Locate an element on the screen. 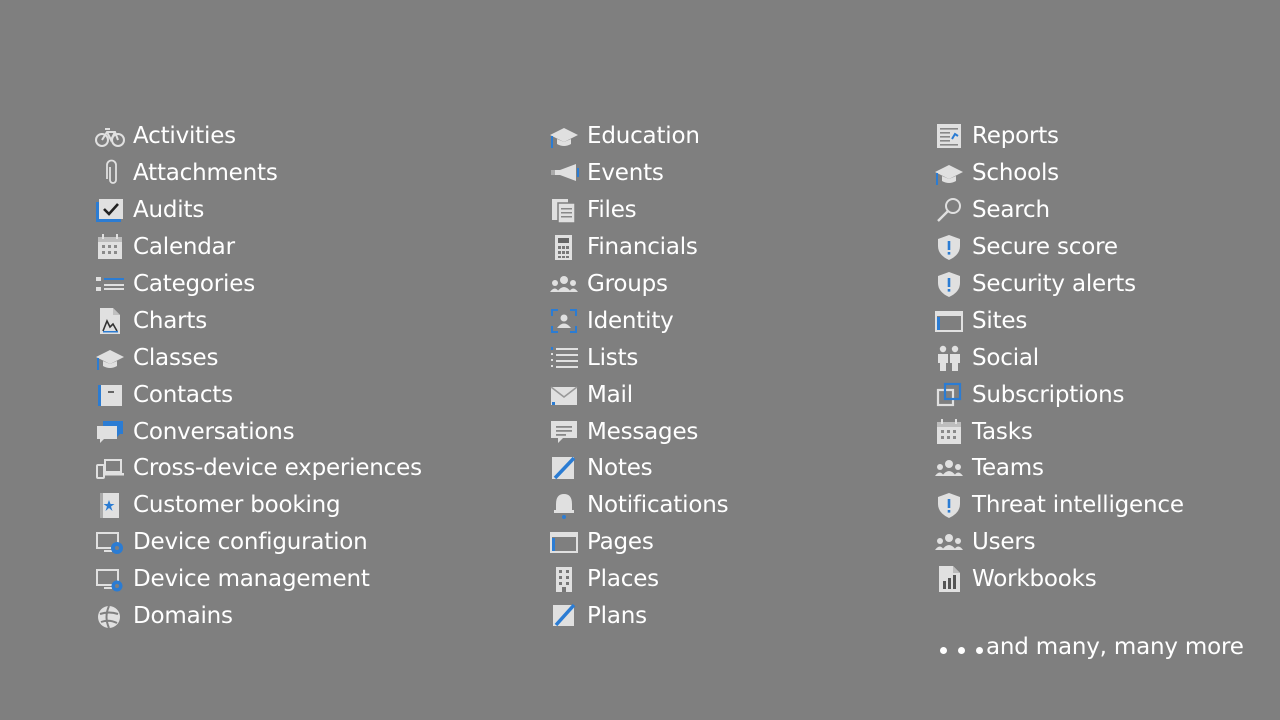  feature-item-device-management: Device management is located at coordinates (258, 579).